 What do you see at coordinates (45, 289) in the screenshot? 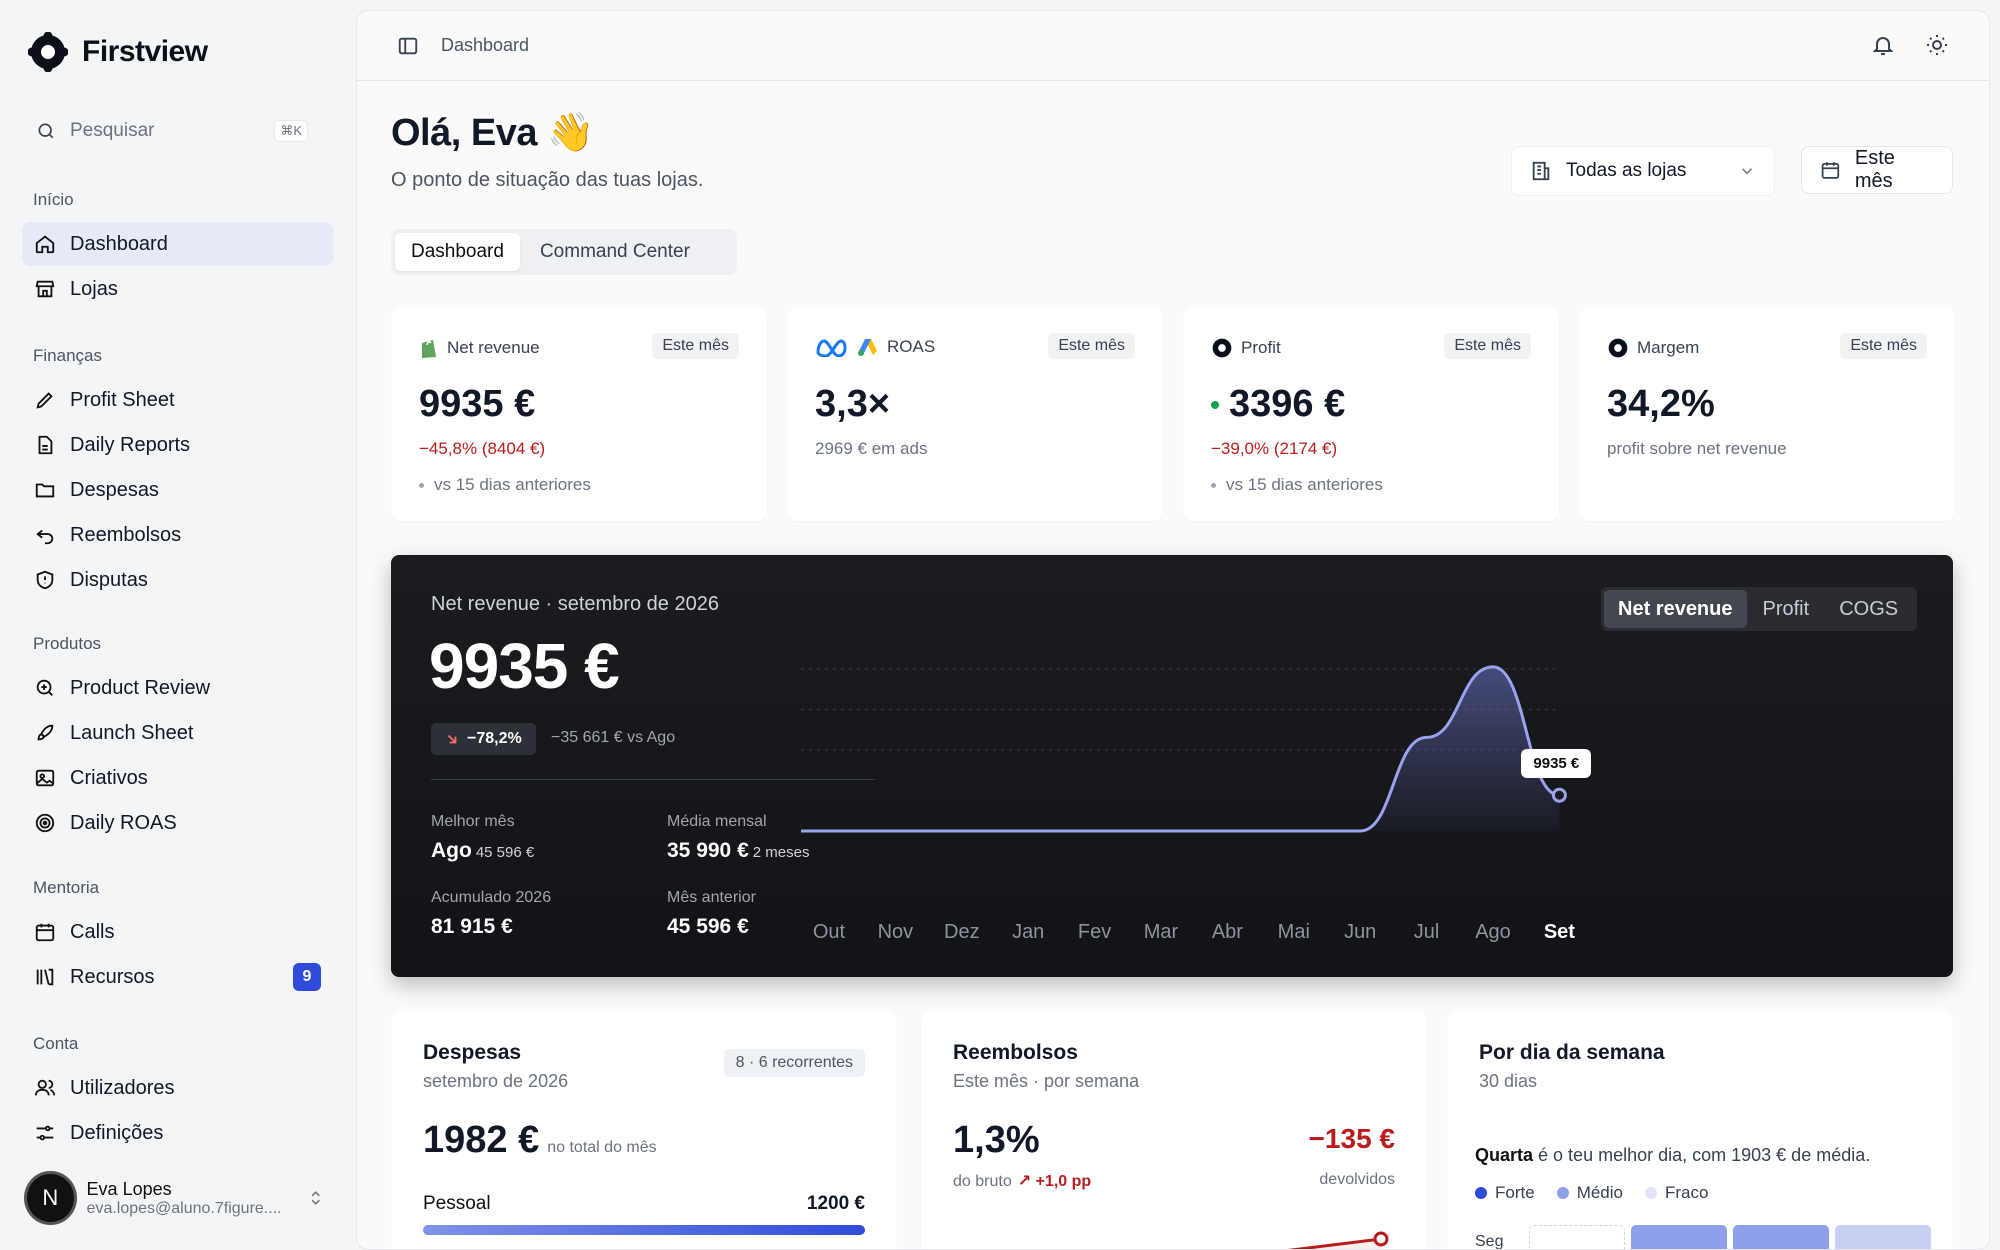
I see `store-icon` at bounding box center [45, 289].